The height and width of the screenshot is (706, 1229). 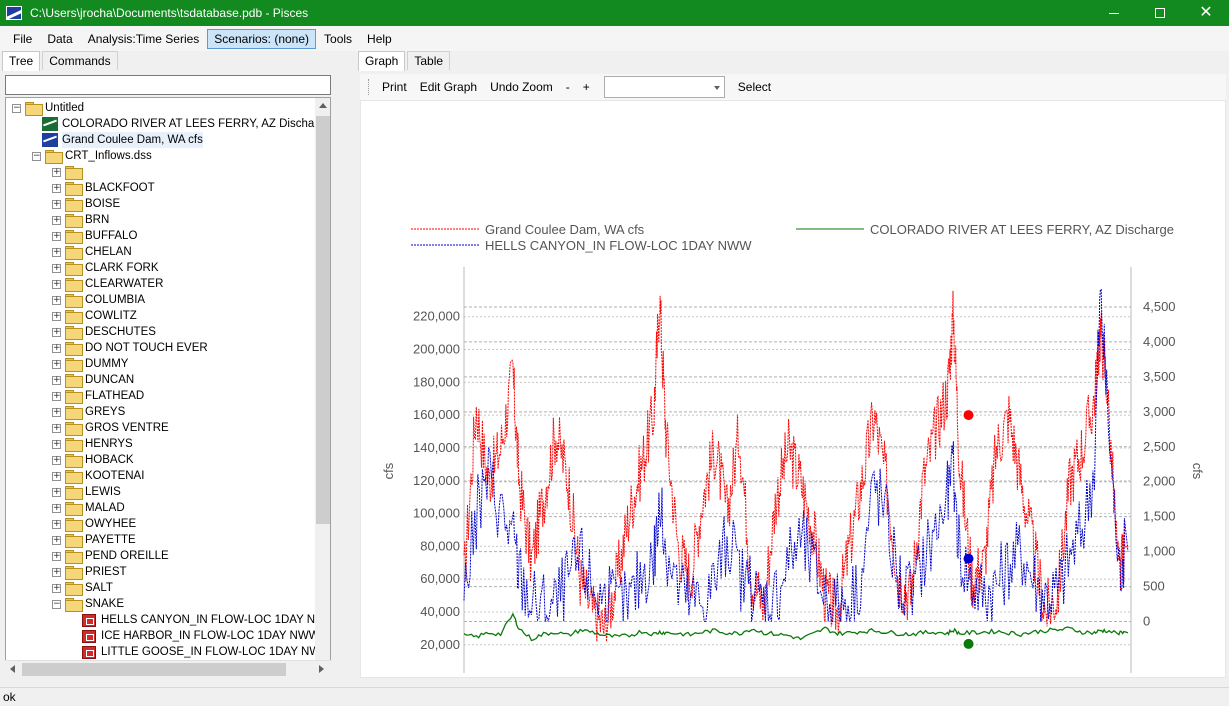 I want to click on tree-item: + BUFFALO, so click(x=94, y=236).